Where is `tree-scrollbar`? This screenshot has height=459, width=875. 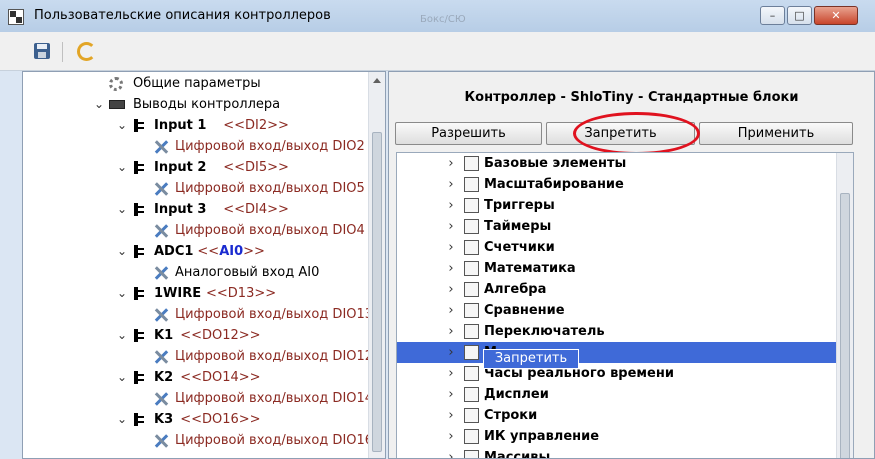
tree-scrollbar is located at coordinates (376, 265).